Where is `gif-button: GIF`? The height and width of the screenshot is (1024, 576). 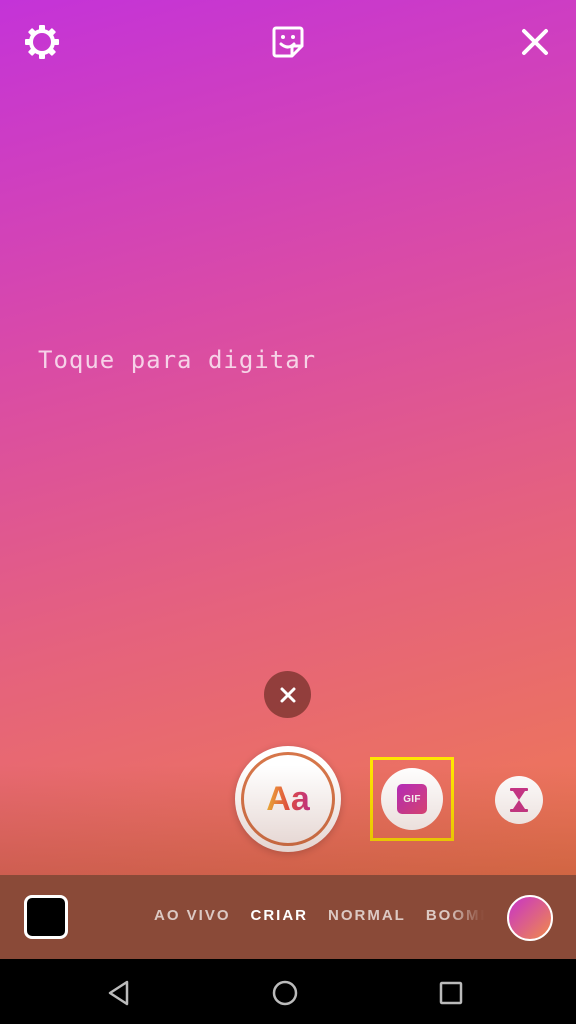 gif-button: GIF is located at coordinates (412, 799).